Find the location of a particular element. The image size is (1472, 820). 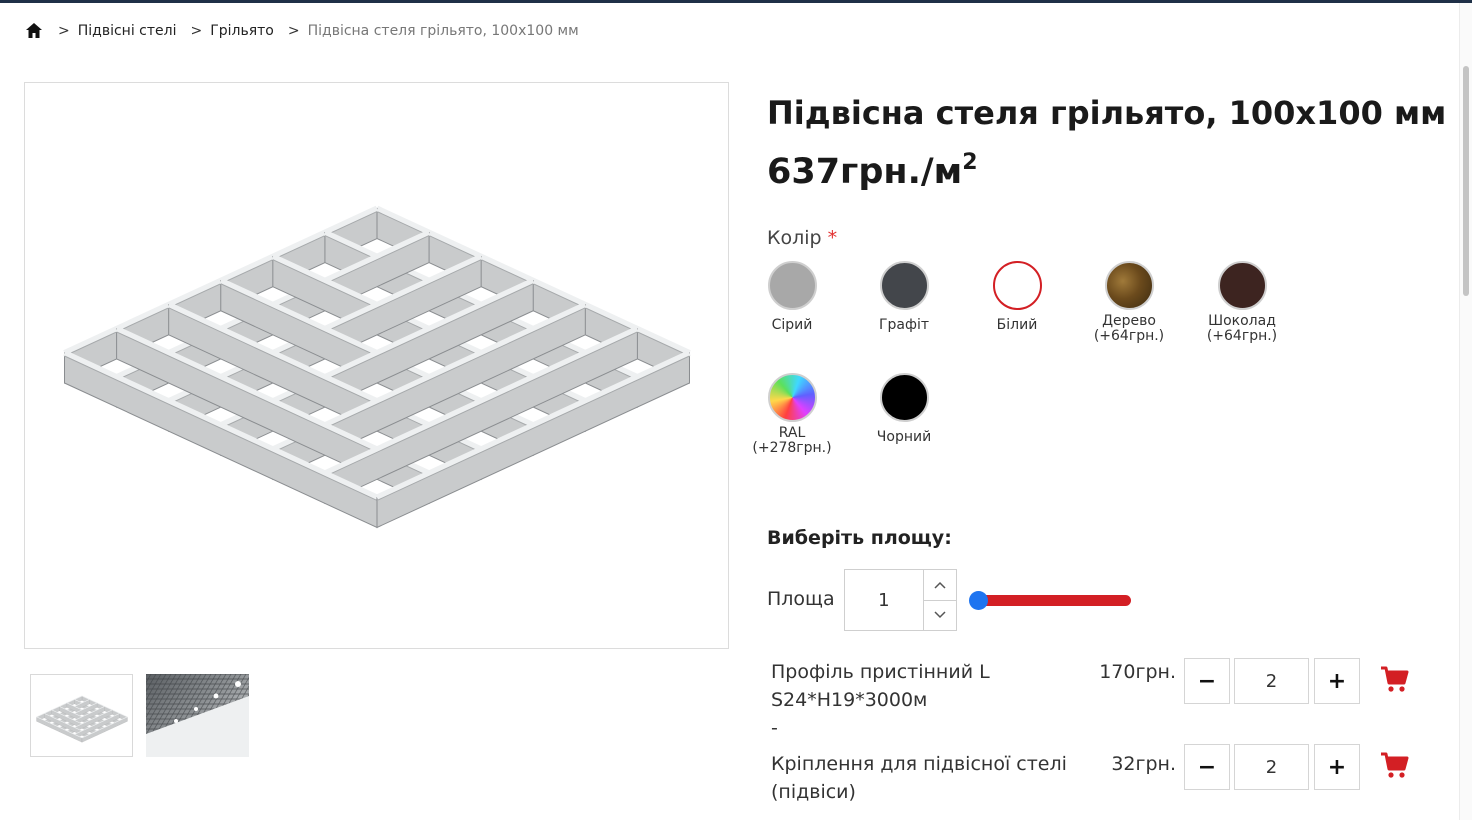

area-slider-track is located at coordinates (1052, 600).